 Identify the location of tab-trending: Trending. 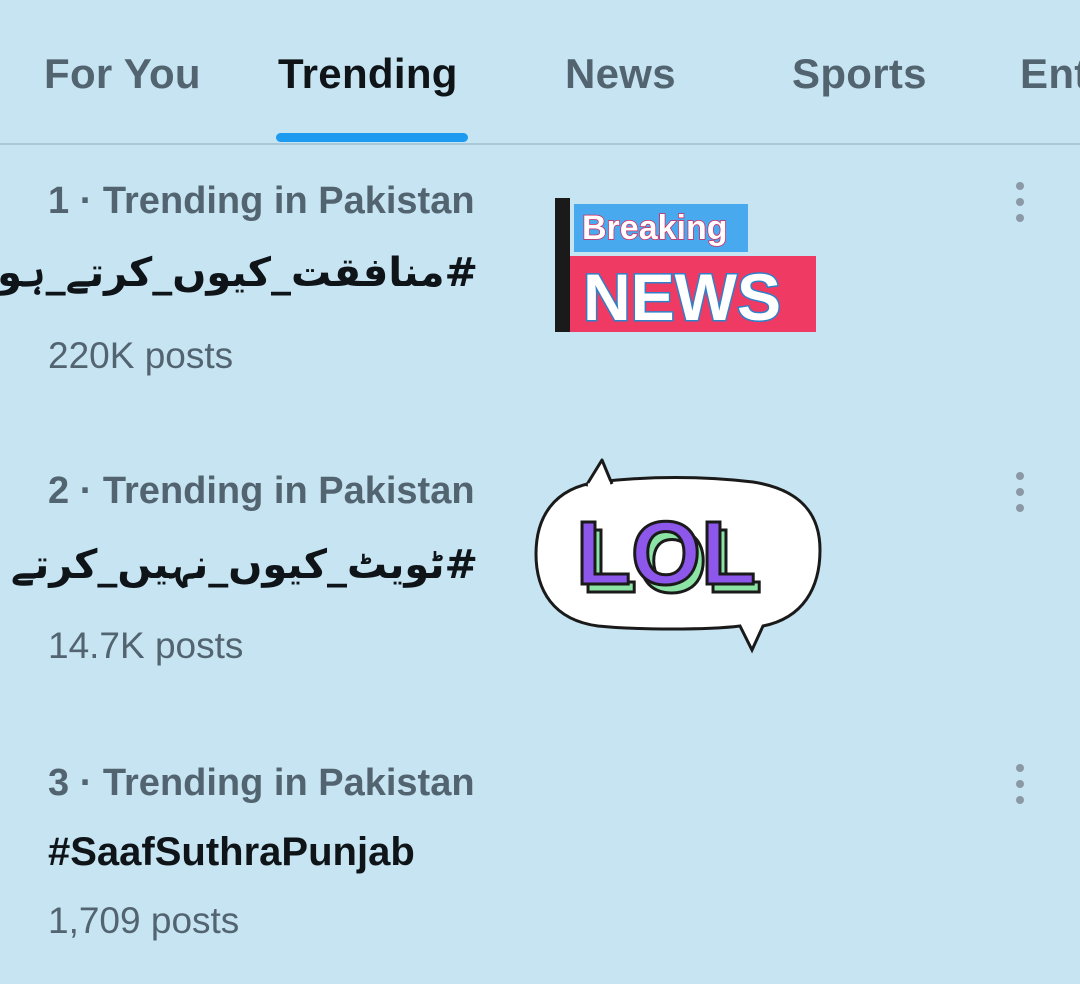
(368, 74).